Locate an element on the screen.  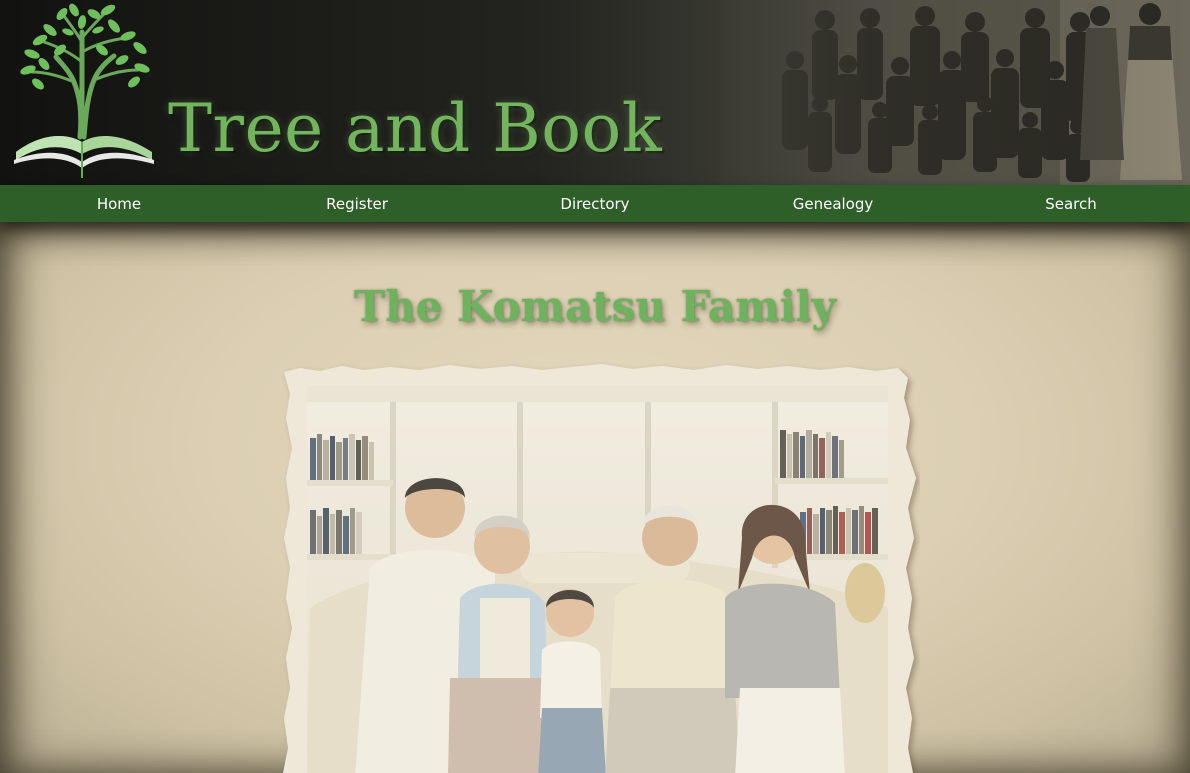
page-title: The Komatsu Family is located at coordinates (595, 306).